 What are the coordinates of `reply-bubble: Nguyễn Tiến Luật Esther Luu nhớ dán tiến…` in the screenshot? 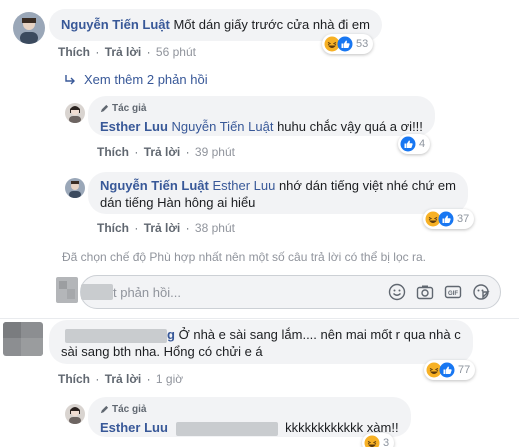 It's located at (278, 193).